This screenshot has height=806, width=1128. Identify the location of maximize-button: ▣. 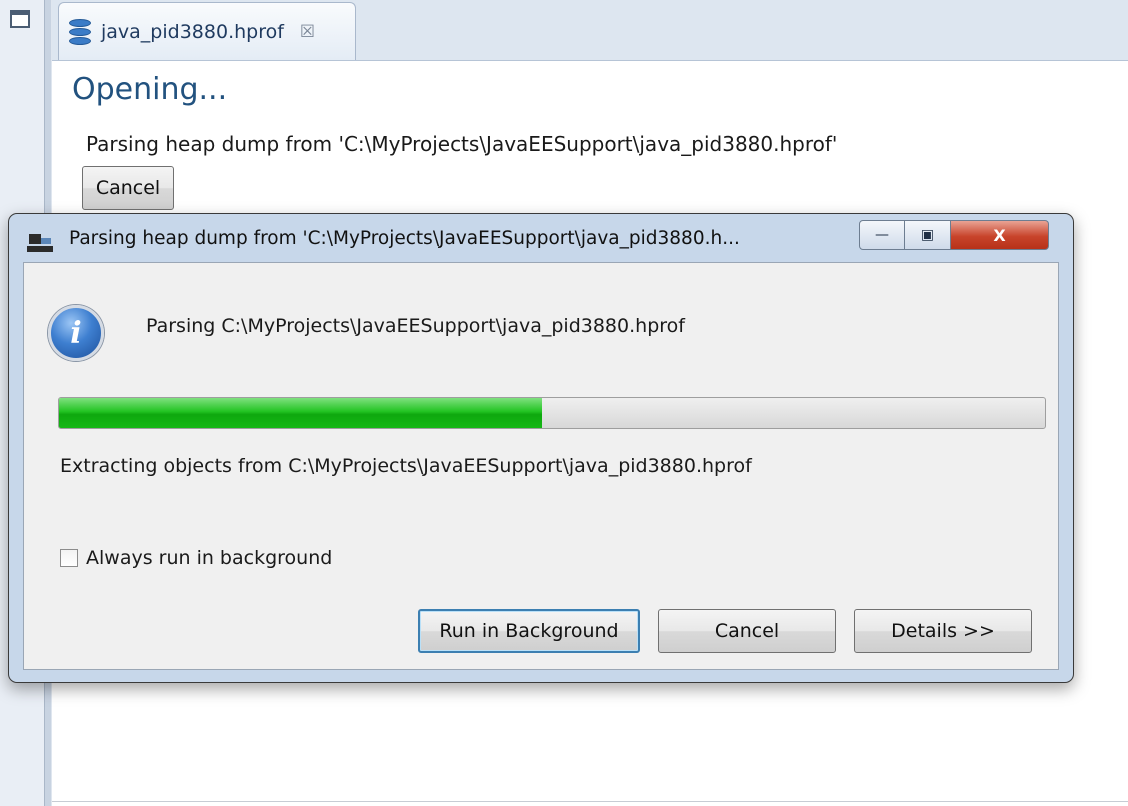
(928, 235).